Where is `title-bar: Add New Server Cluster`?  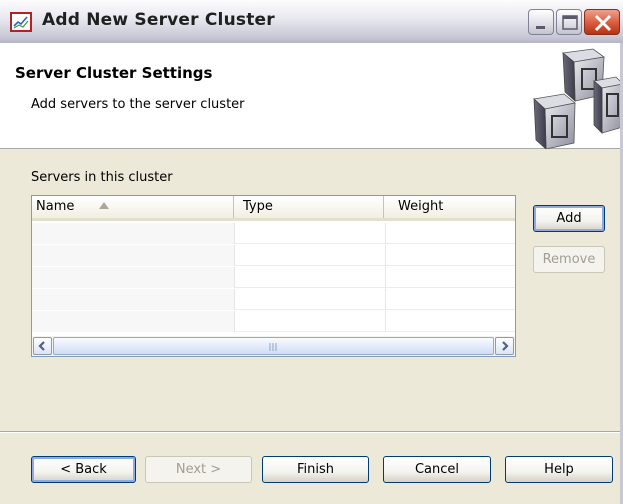 title-bar: Add New Server Cluster is located at coordinates (311, 21).